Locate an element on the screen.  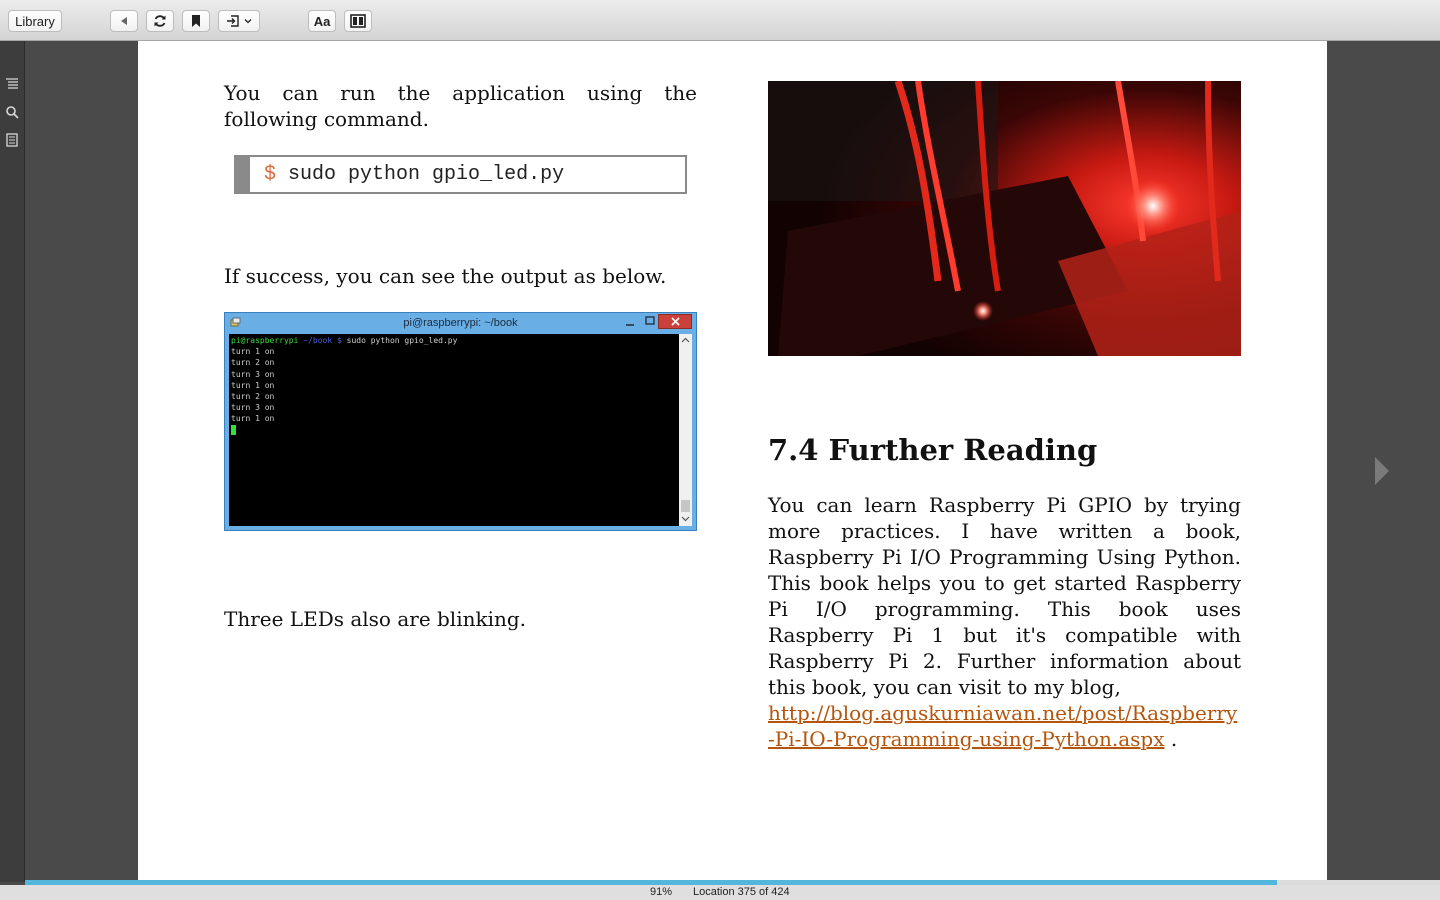
paragraph-leds-blinking: Three LEDs also are blinking. is located at coordinates (375, 619).